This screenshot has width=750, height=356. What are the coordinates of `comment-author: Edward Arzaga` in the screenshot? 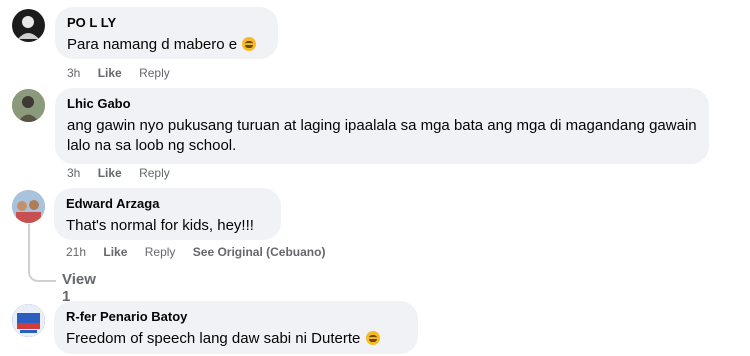 It's located at (167, 203).